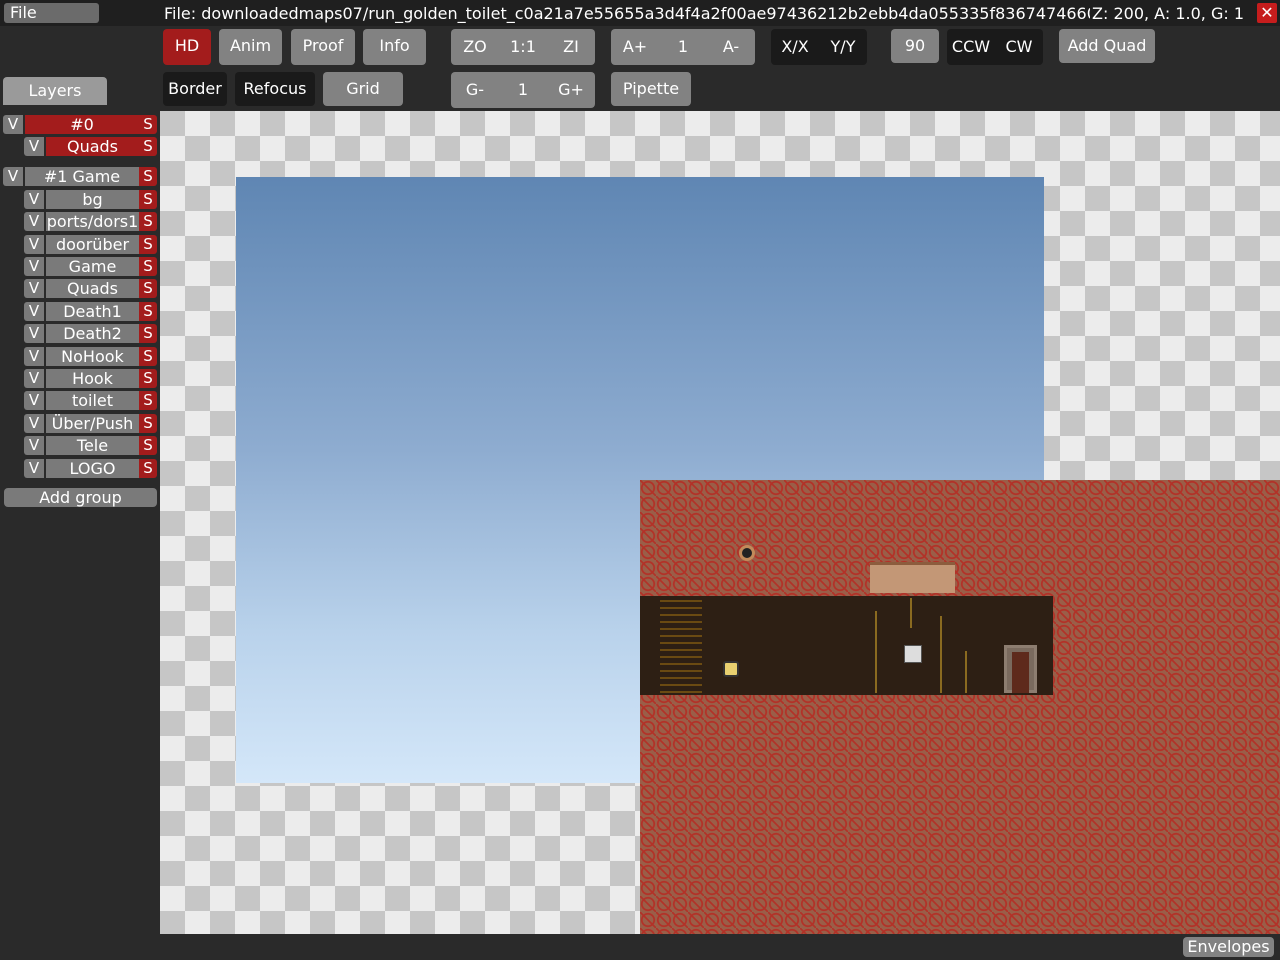  I want to click on flip-y-button: Y/Y, so click(843, 46).